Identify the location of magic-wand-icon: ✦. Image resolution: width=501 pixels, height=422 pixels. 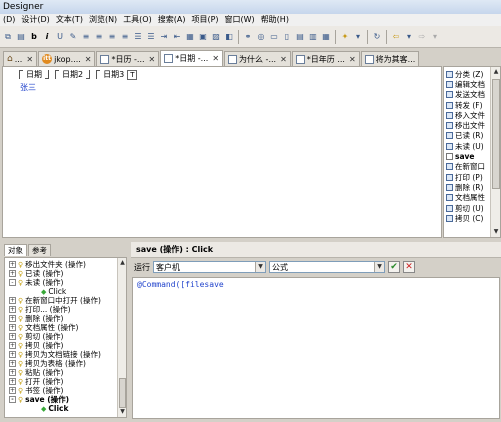
(345, 37).